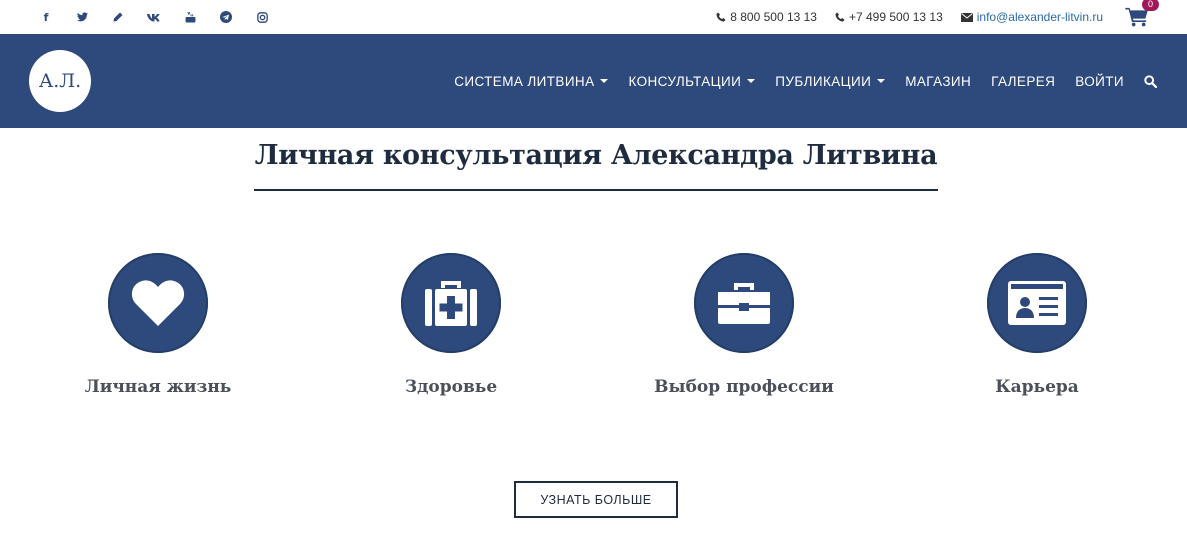 The image size is (1187, 546). I want to click on phone-contact-1: 8 800 500 13 13, so click(766, 17).